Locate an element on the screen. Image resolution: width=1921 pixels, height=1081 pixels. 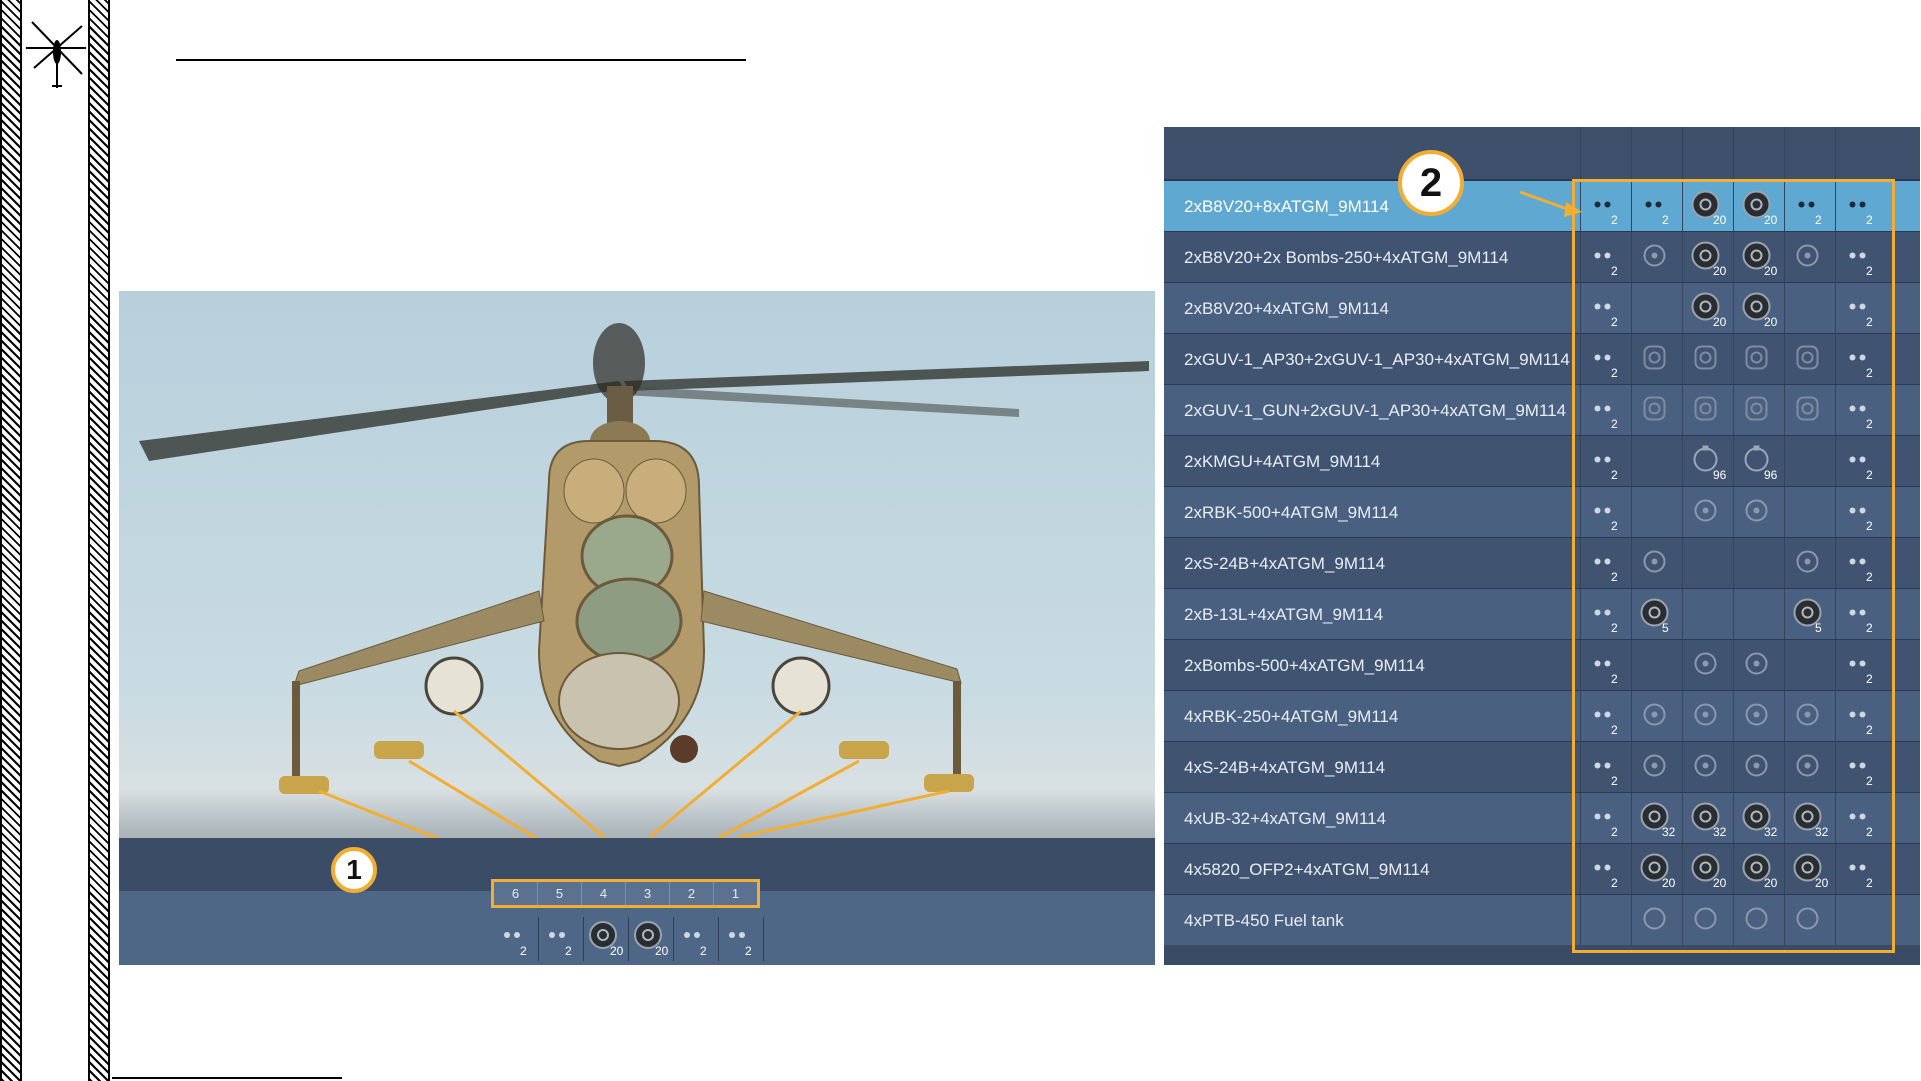
pylon-number: 3 is located at coordinates (648, 893).